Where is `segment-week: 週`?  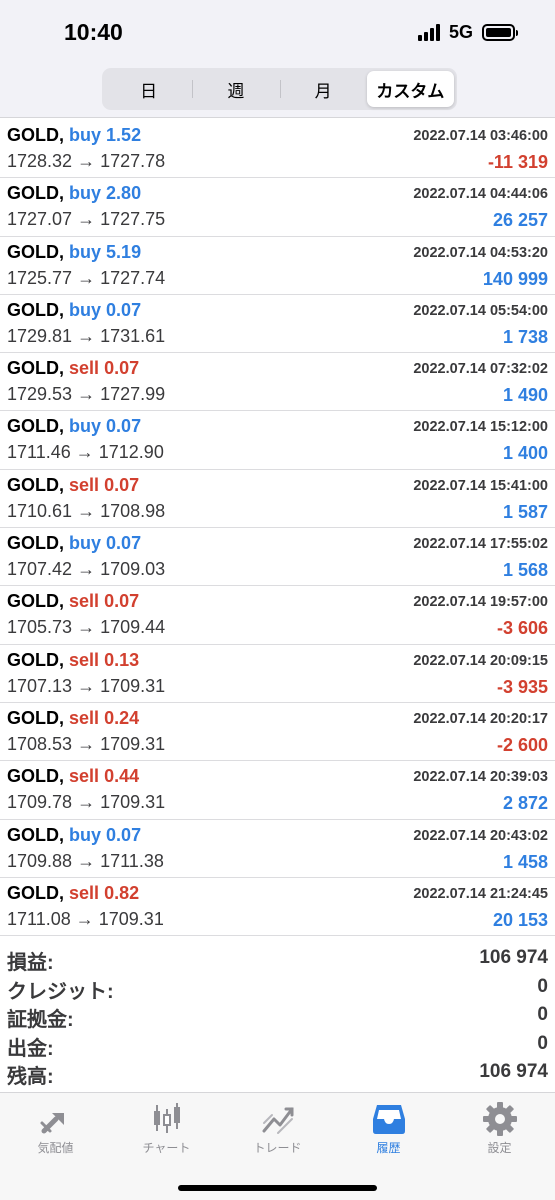
segment-week: 週 is located at coordinates (235, 89).